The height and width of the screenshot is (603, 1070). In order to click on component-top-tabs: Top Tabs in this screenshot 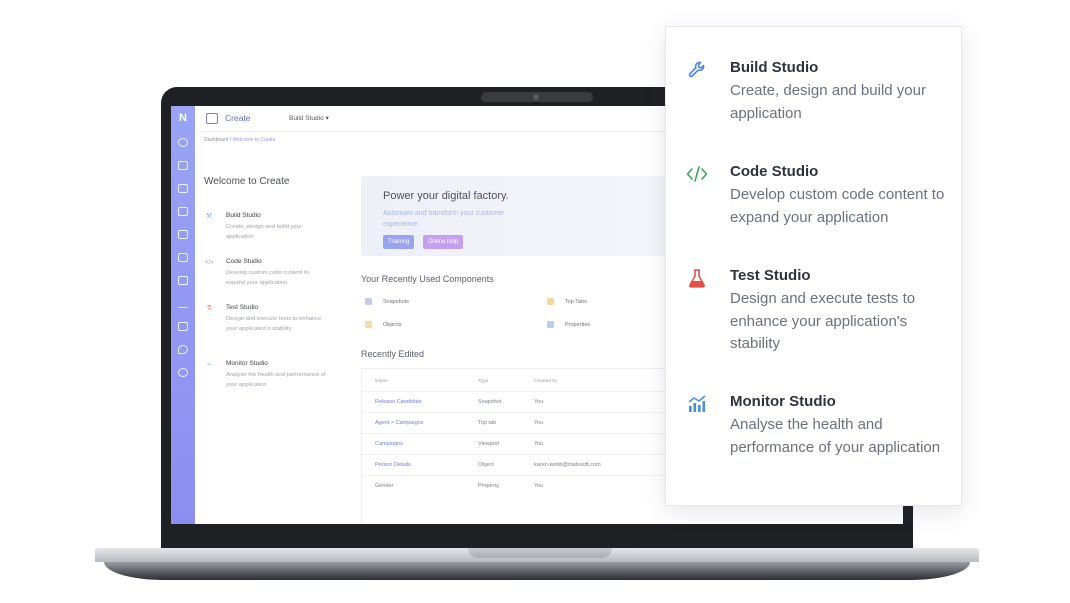, I will do `click(567, 301)`.